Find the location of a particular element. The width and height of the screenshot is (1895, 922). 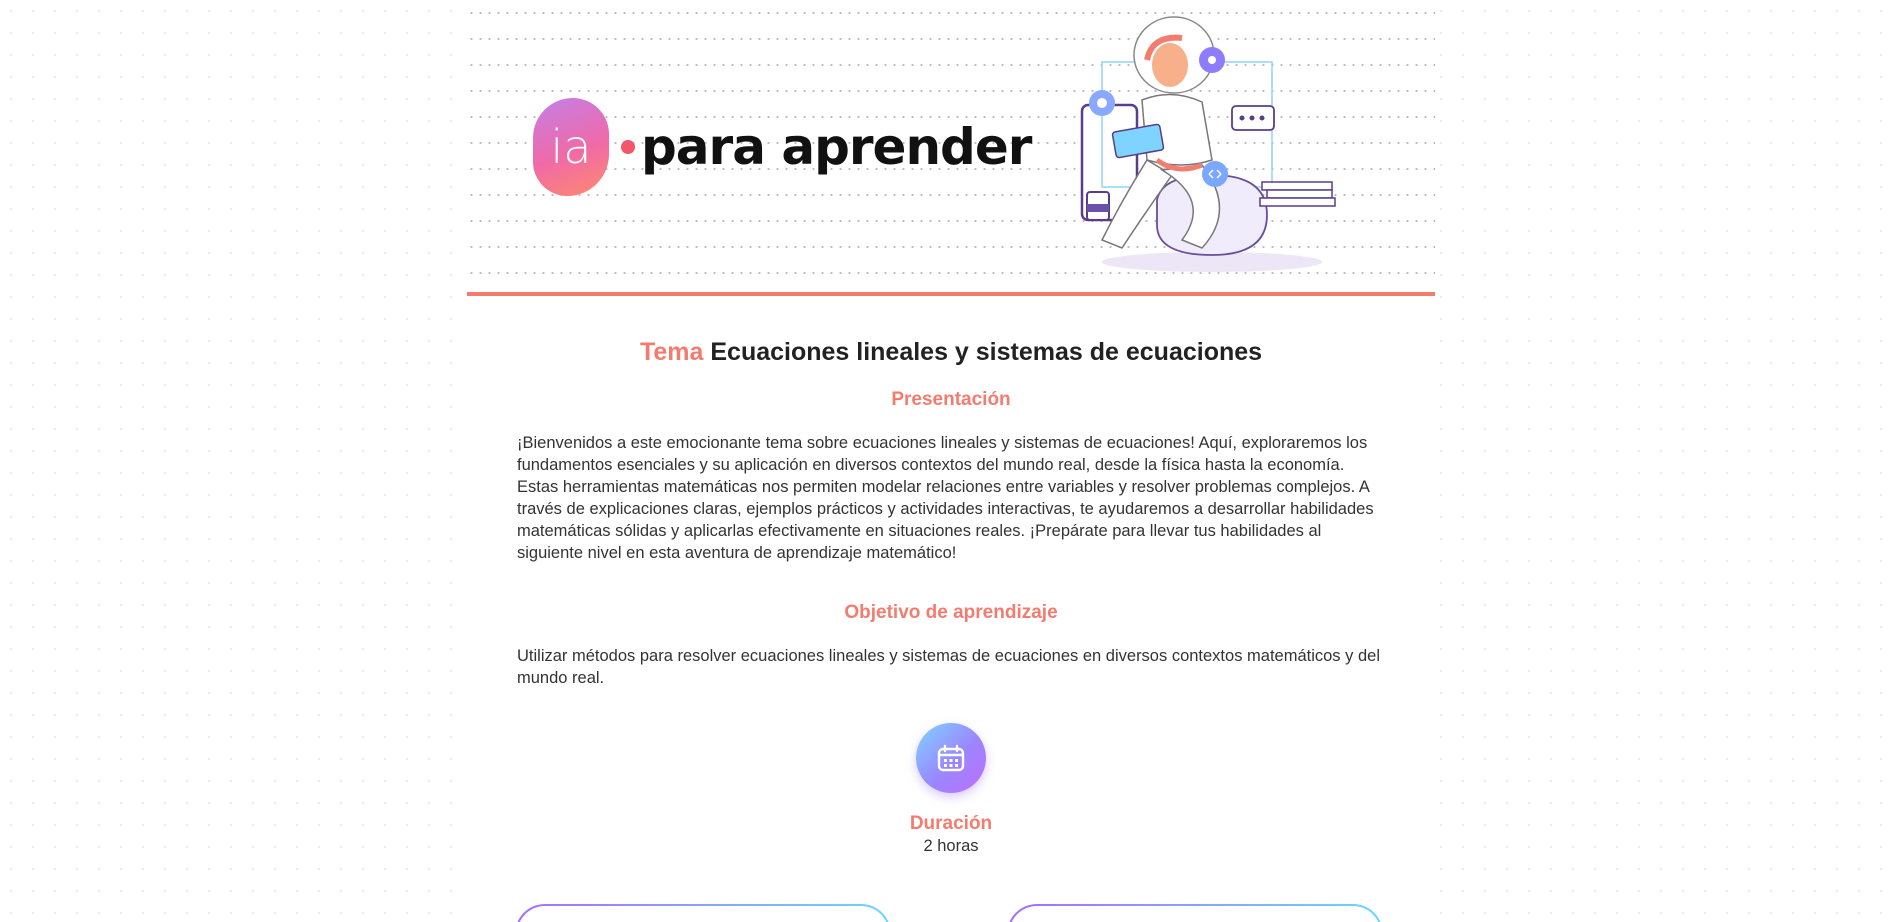

presentation-heading: Presentación is located at coordinates (951, 399).